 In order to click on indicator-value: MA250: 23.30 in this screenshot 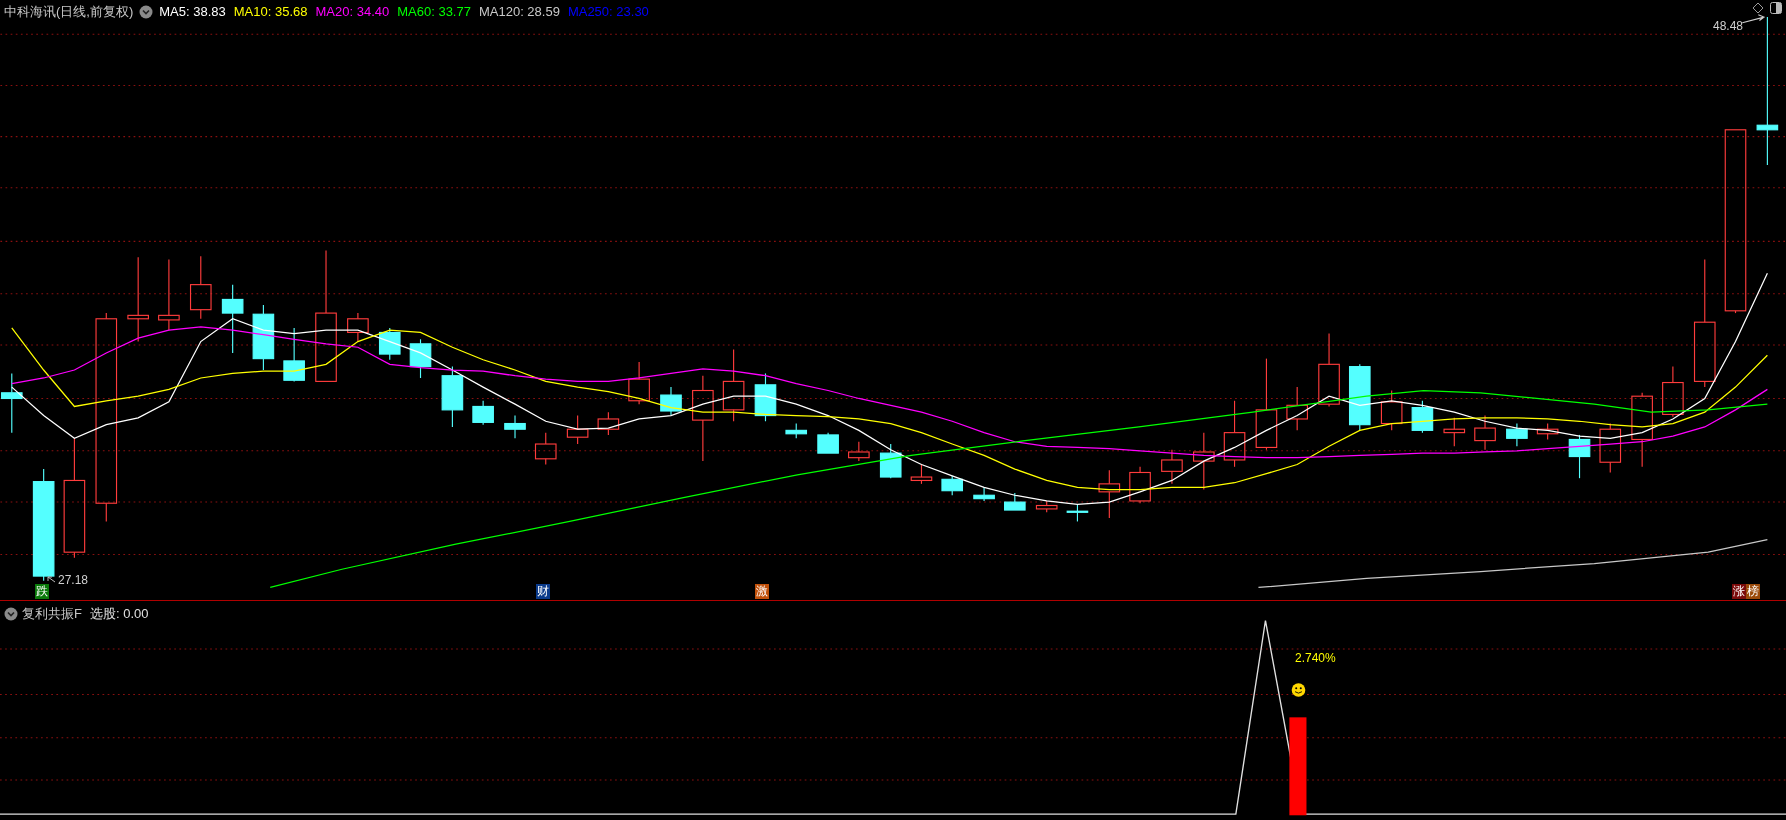, I will do `click(608, 12)`.